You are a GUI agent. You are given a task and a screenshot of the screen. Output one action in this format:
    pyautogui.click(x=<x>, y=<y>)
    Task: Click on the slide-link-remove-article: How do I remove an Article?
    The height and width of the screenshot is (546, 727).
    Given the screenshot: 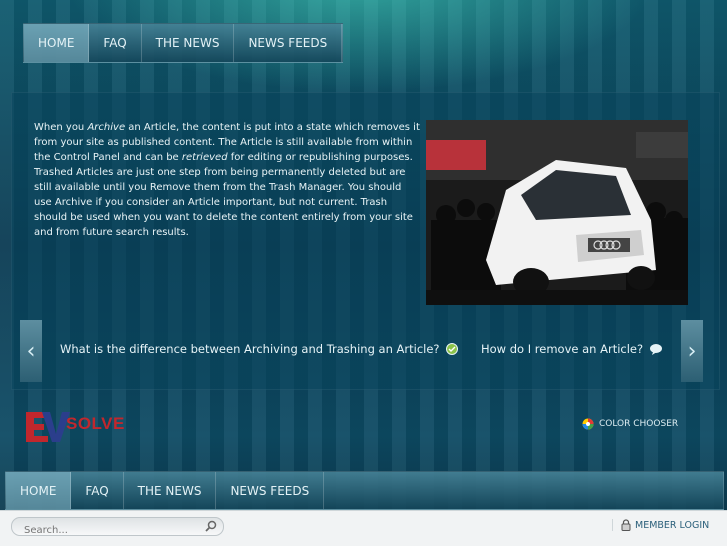 What is the action you would take?
    pyautogui.click(x=572, y=349)
    